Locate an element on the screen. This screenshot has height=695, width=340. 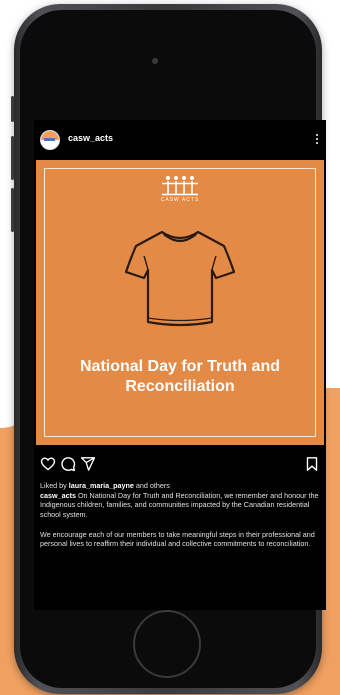
comment-icon is located at coordinates (68, 464).